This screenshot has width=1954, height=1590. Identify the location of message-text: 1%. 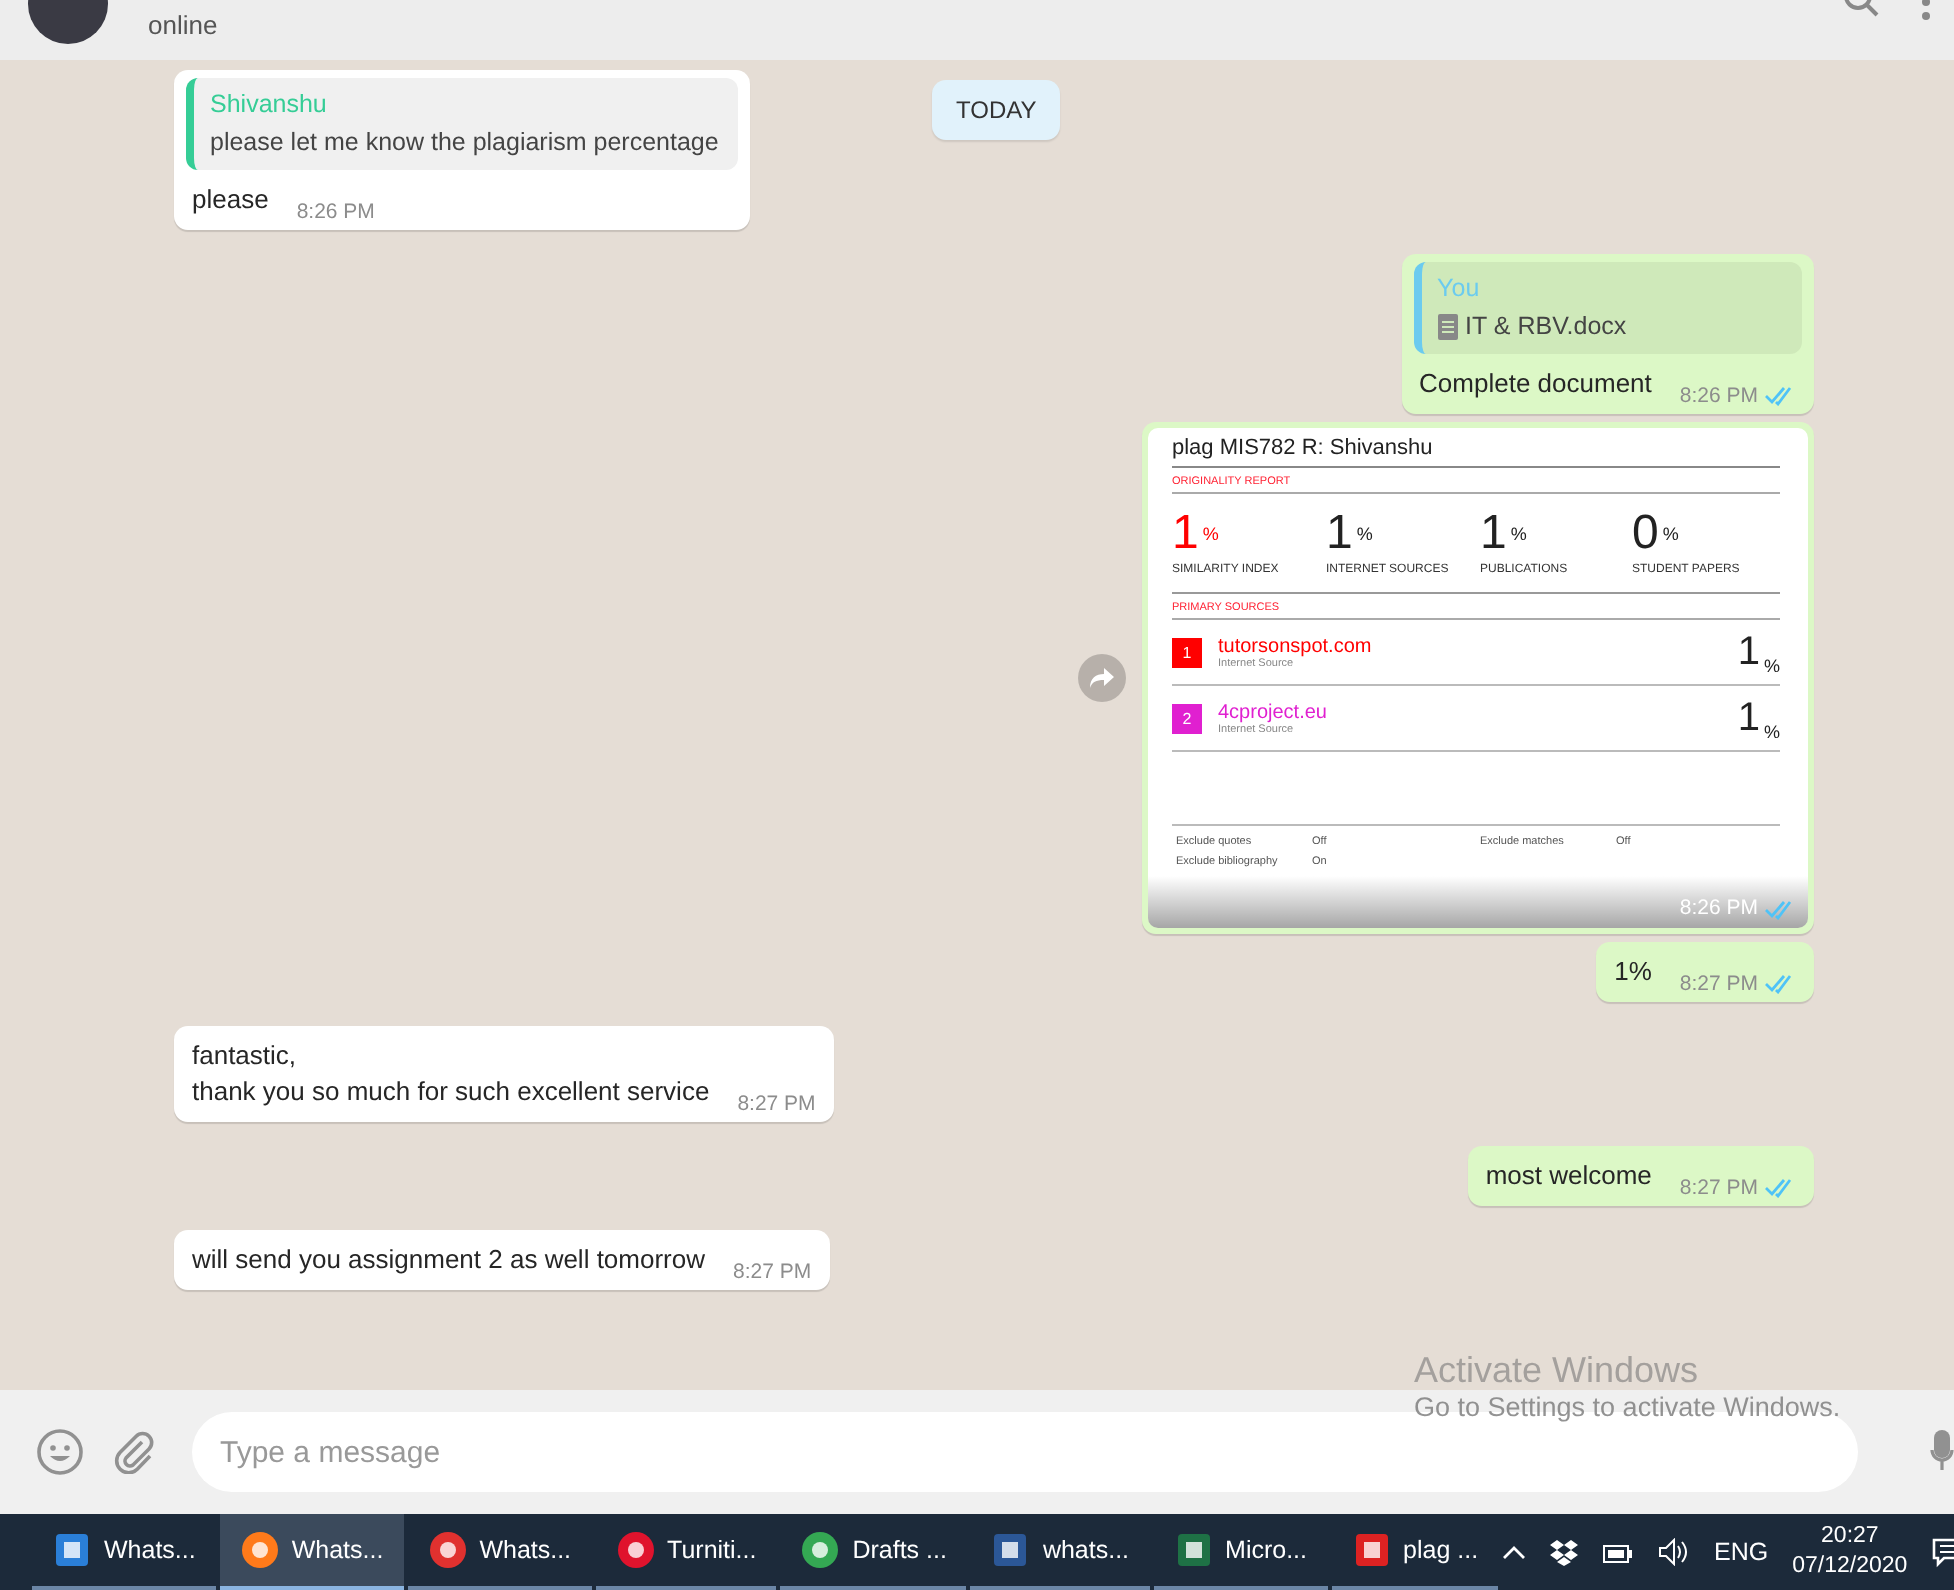
(1633, 972).